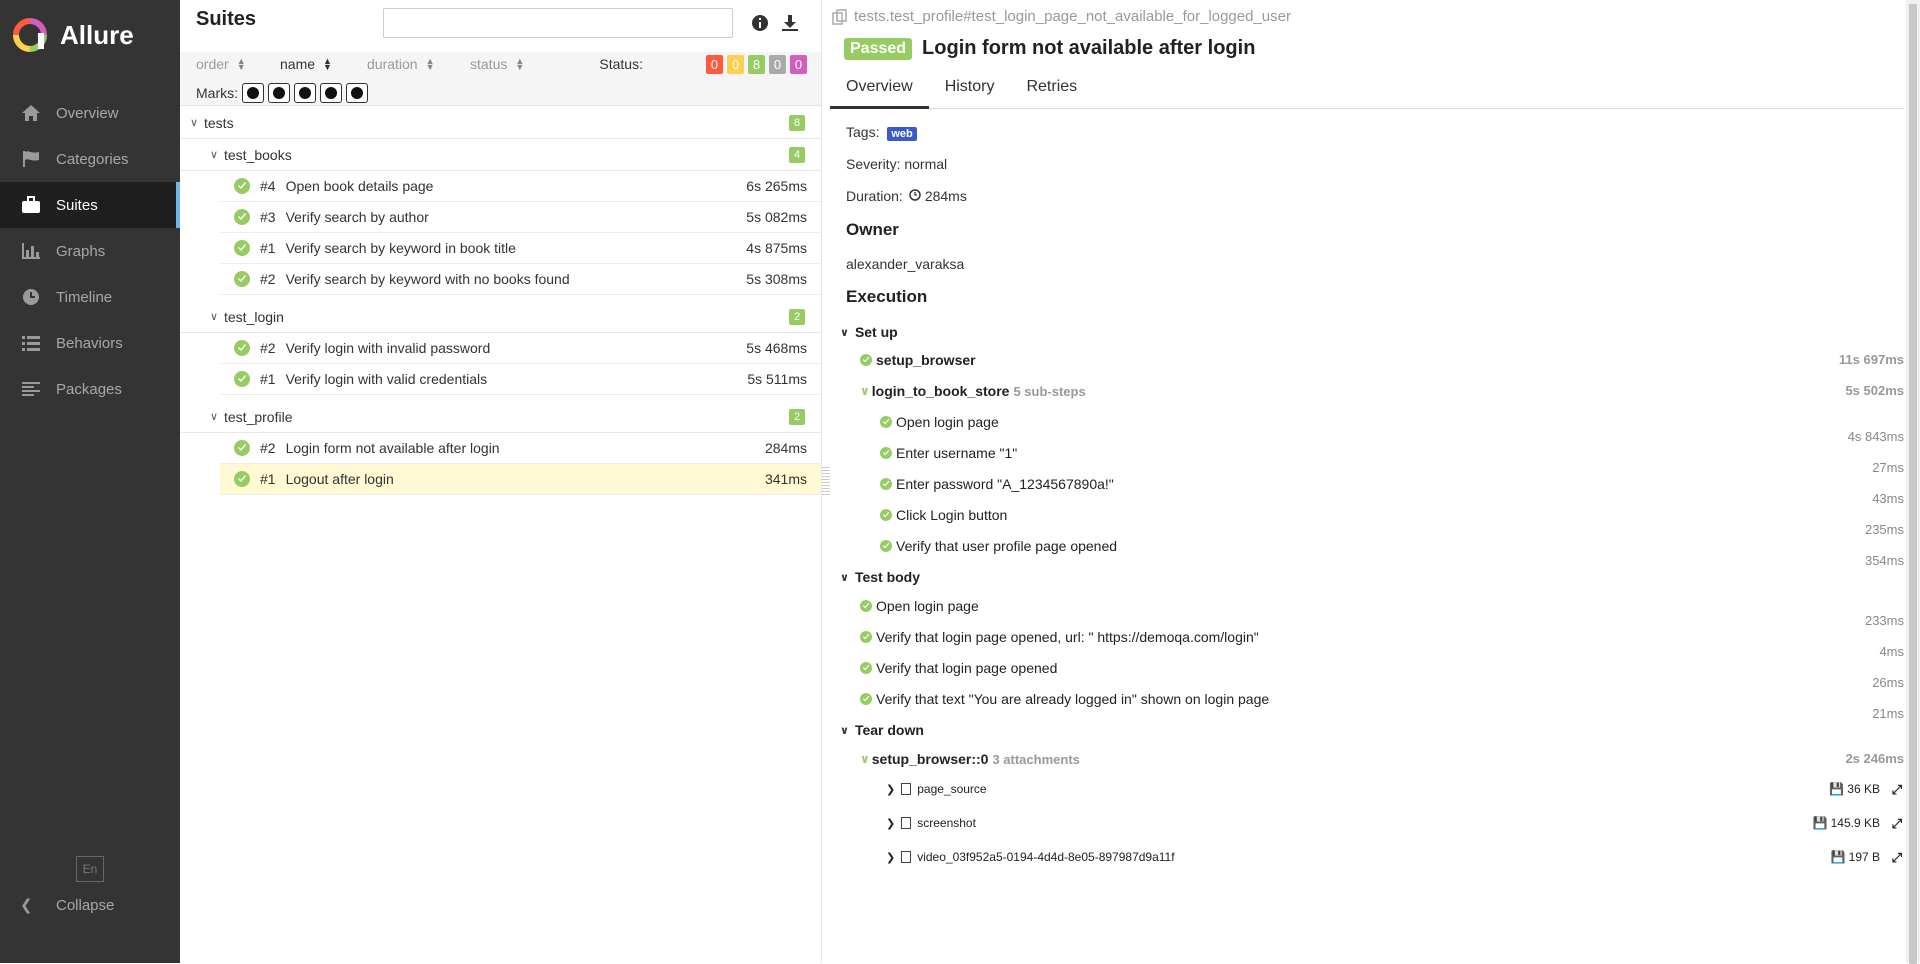  What do you see at coordinates (797, 316) in the screenshot?
I see `count-badge: 2` at bounding box center [797, 316].